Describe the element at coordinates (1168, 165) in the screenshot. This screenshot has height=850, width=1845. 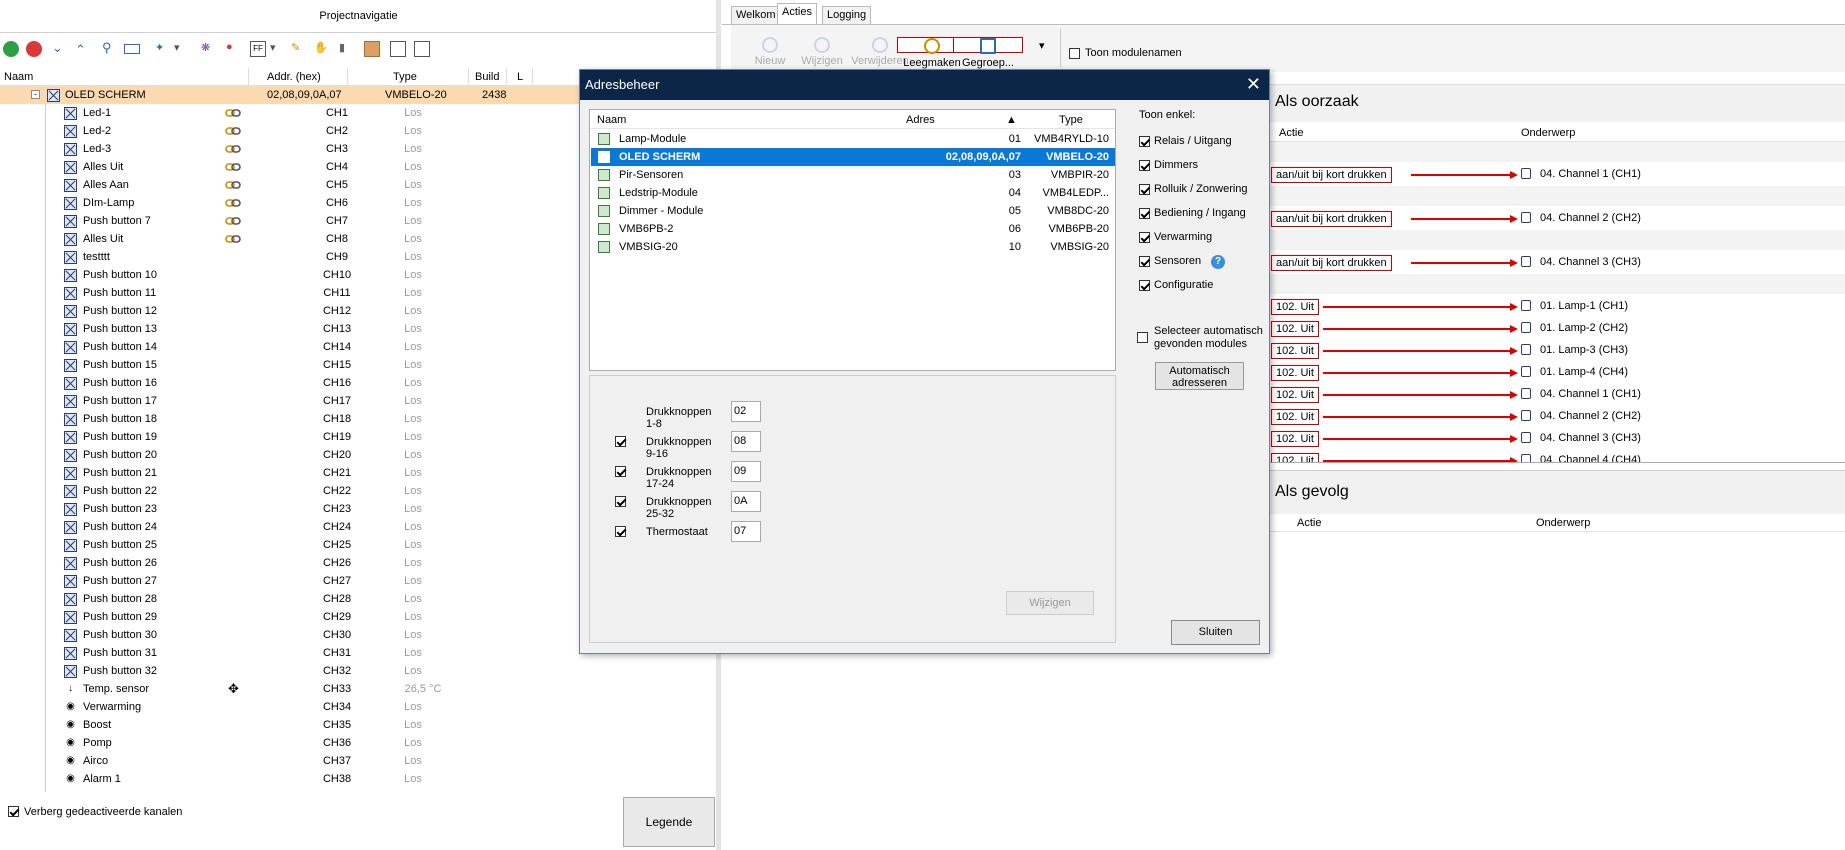
I see `filter-checkbox: Dimmers` at that location.